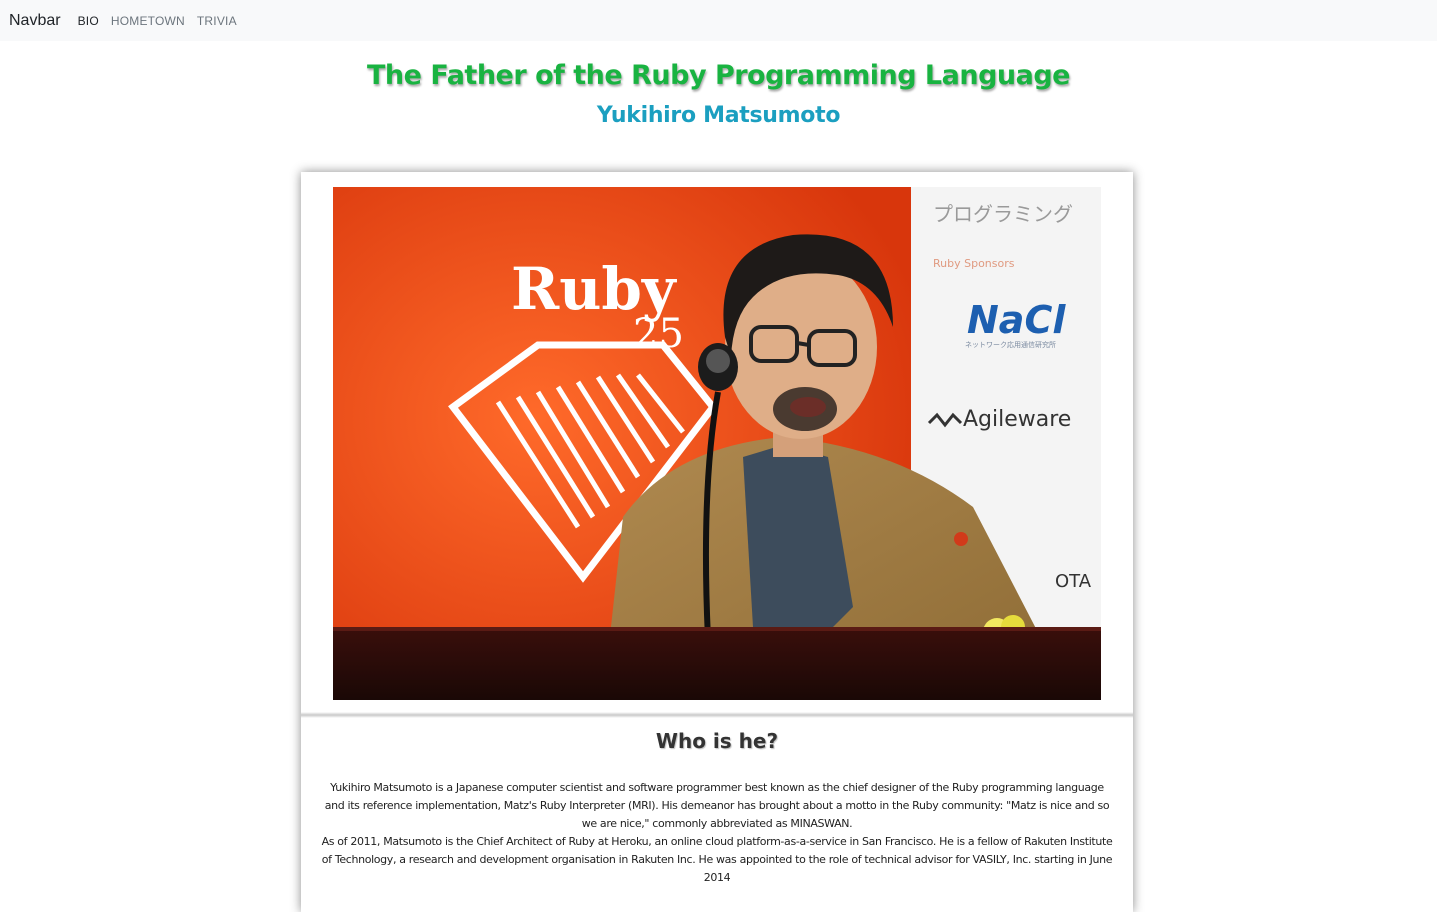 The width and height of the screenshot is (1437, 912). What do you see at coordinates (658, 334) in the screenshot?
I see `banner-25-text: 25` at bounding box center [658, 334].